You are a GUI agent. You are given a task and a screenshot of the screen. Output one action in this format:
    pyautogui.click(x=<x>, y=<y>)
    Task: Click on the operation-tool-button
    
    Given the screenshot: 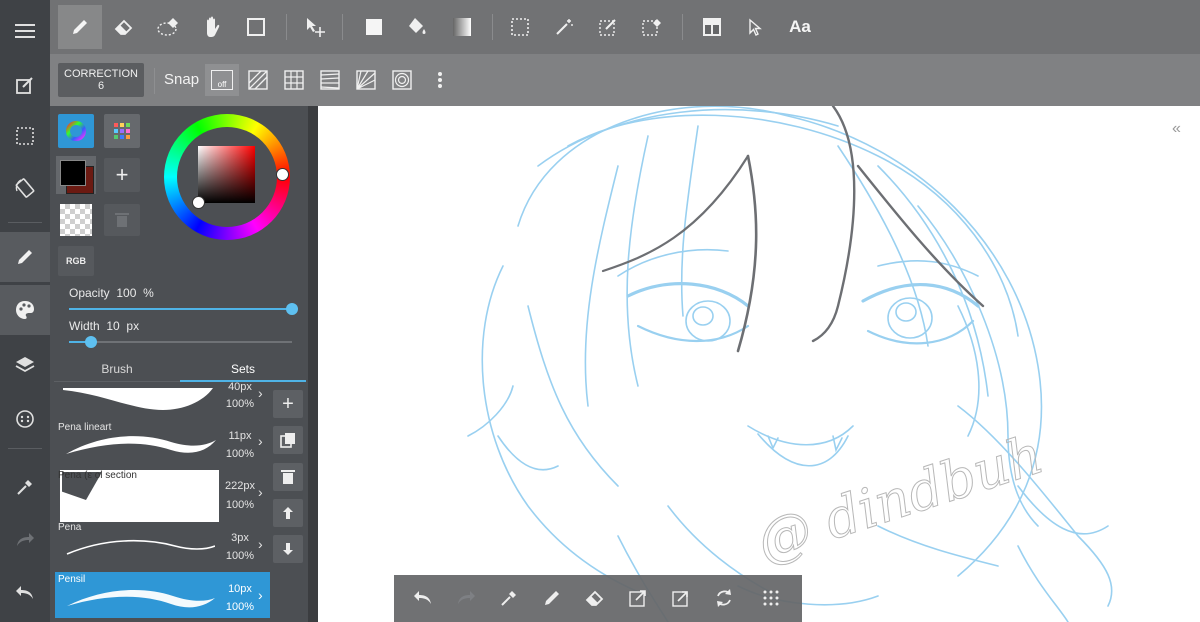 What is the action you would take?
    pyautogui.click(x=756, y=27)
    